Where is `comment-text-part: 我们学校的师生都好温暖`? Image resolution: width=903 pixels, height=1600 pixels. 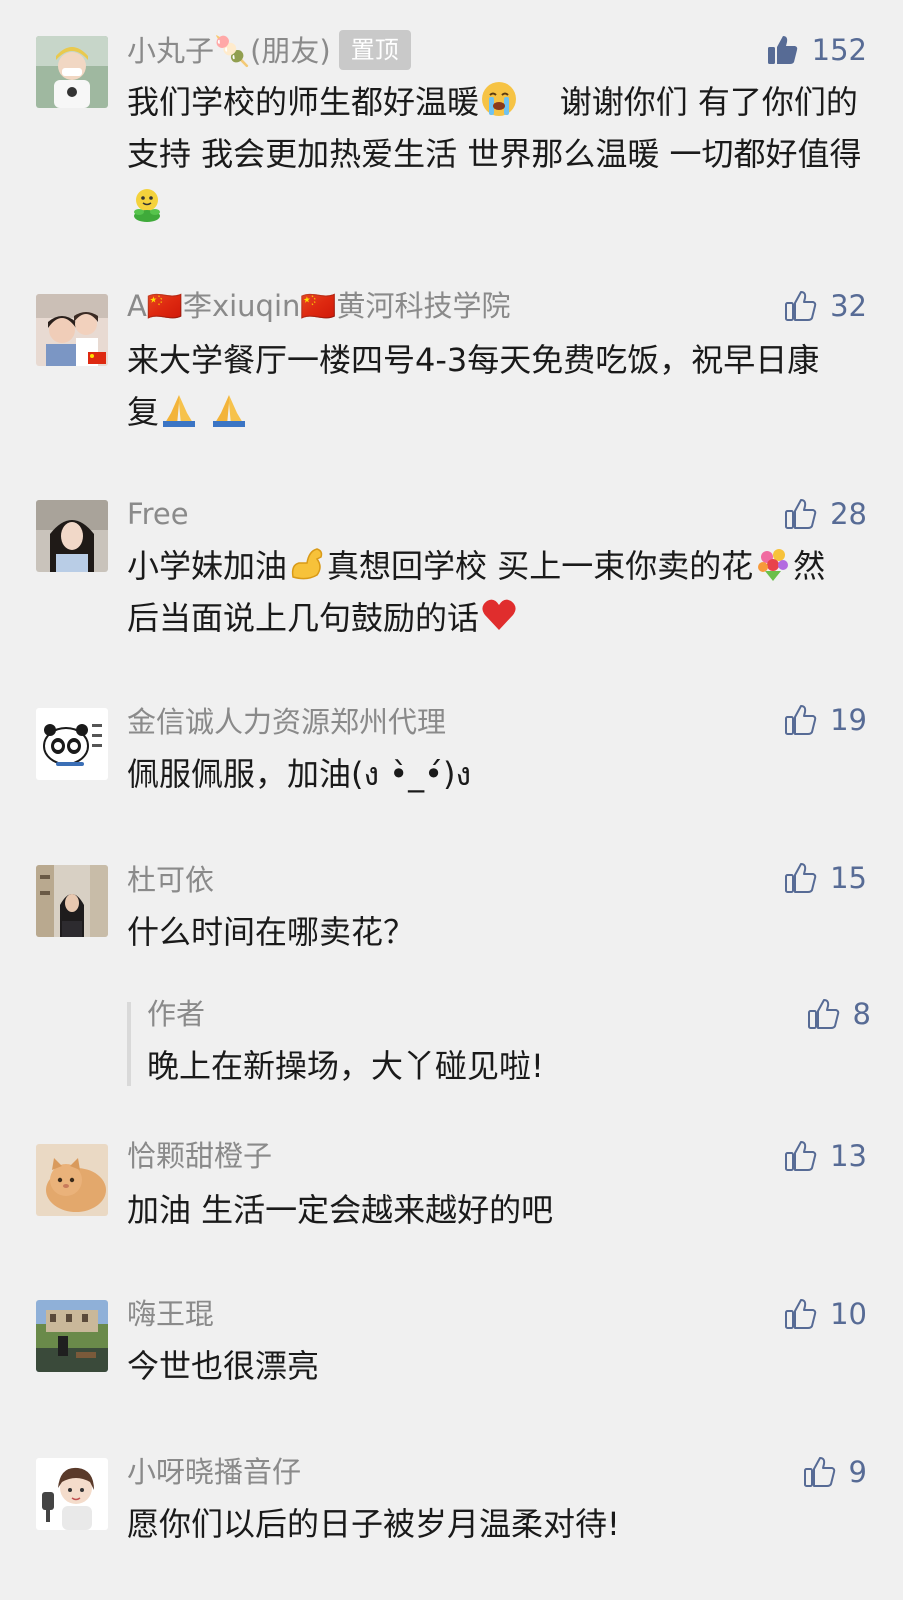 comment-text-part: 我们学校的师生都好温暖 is located at coordinates (303, 102).